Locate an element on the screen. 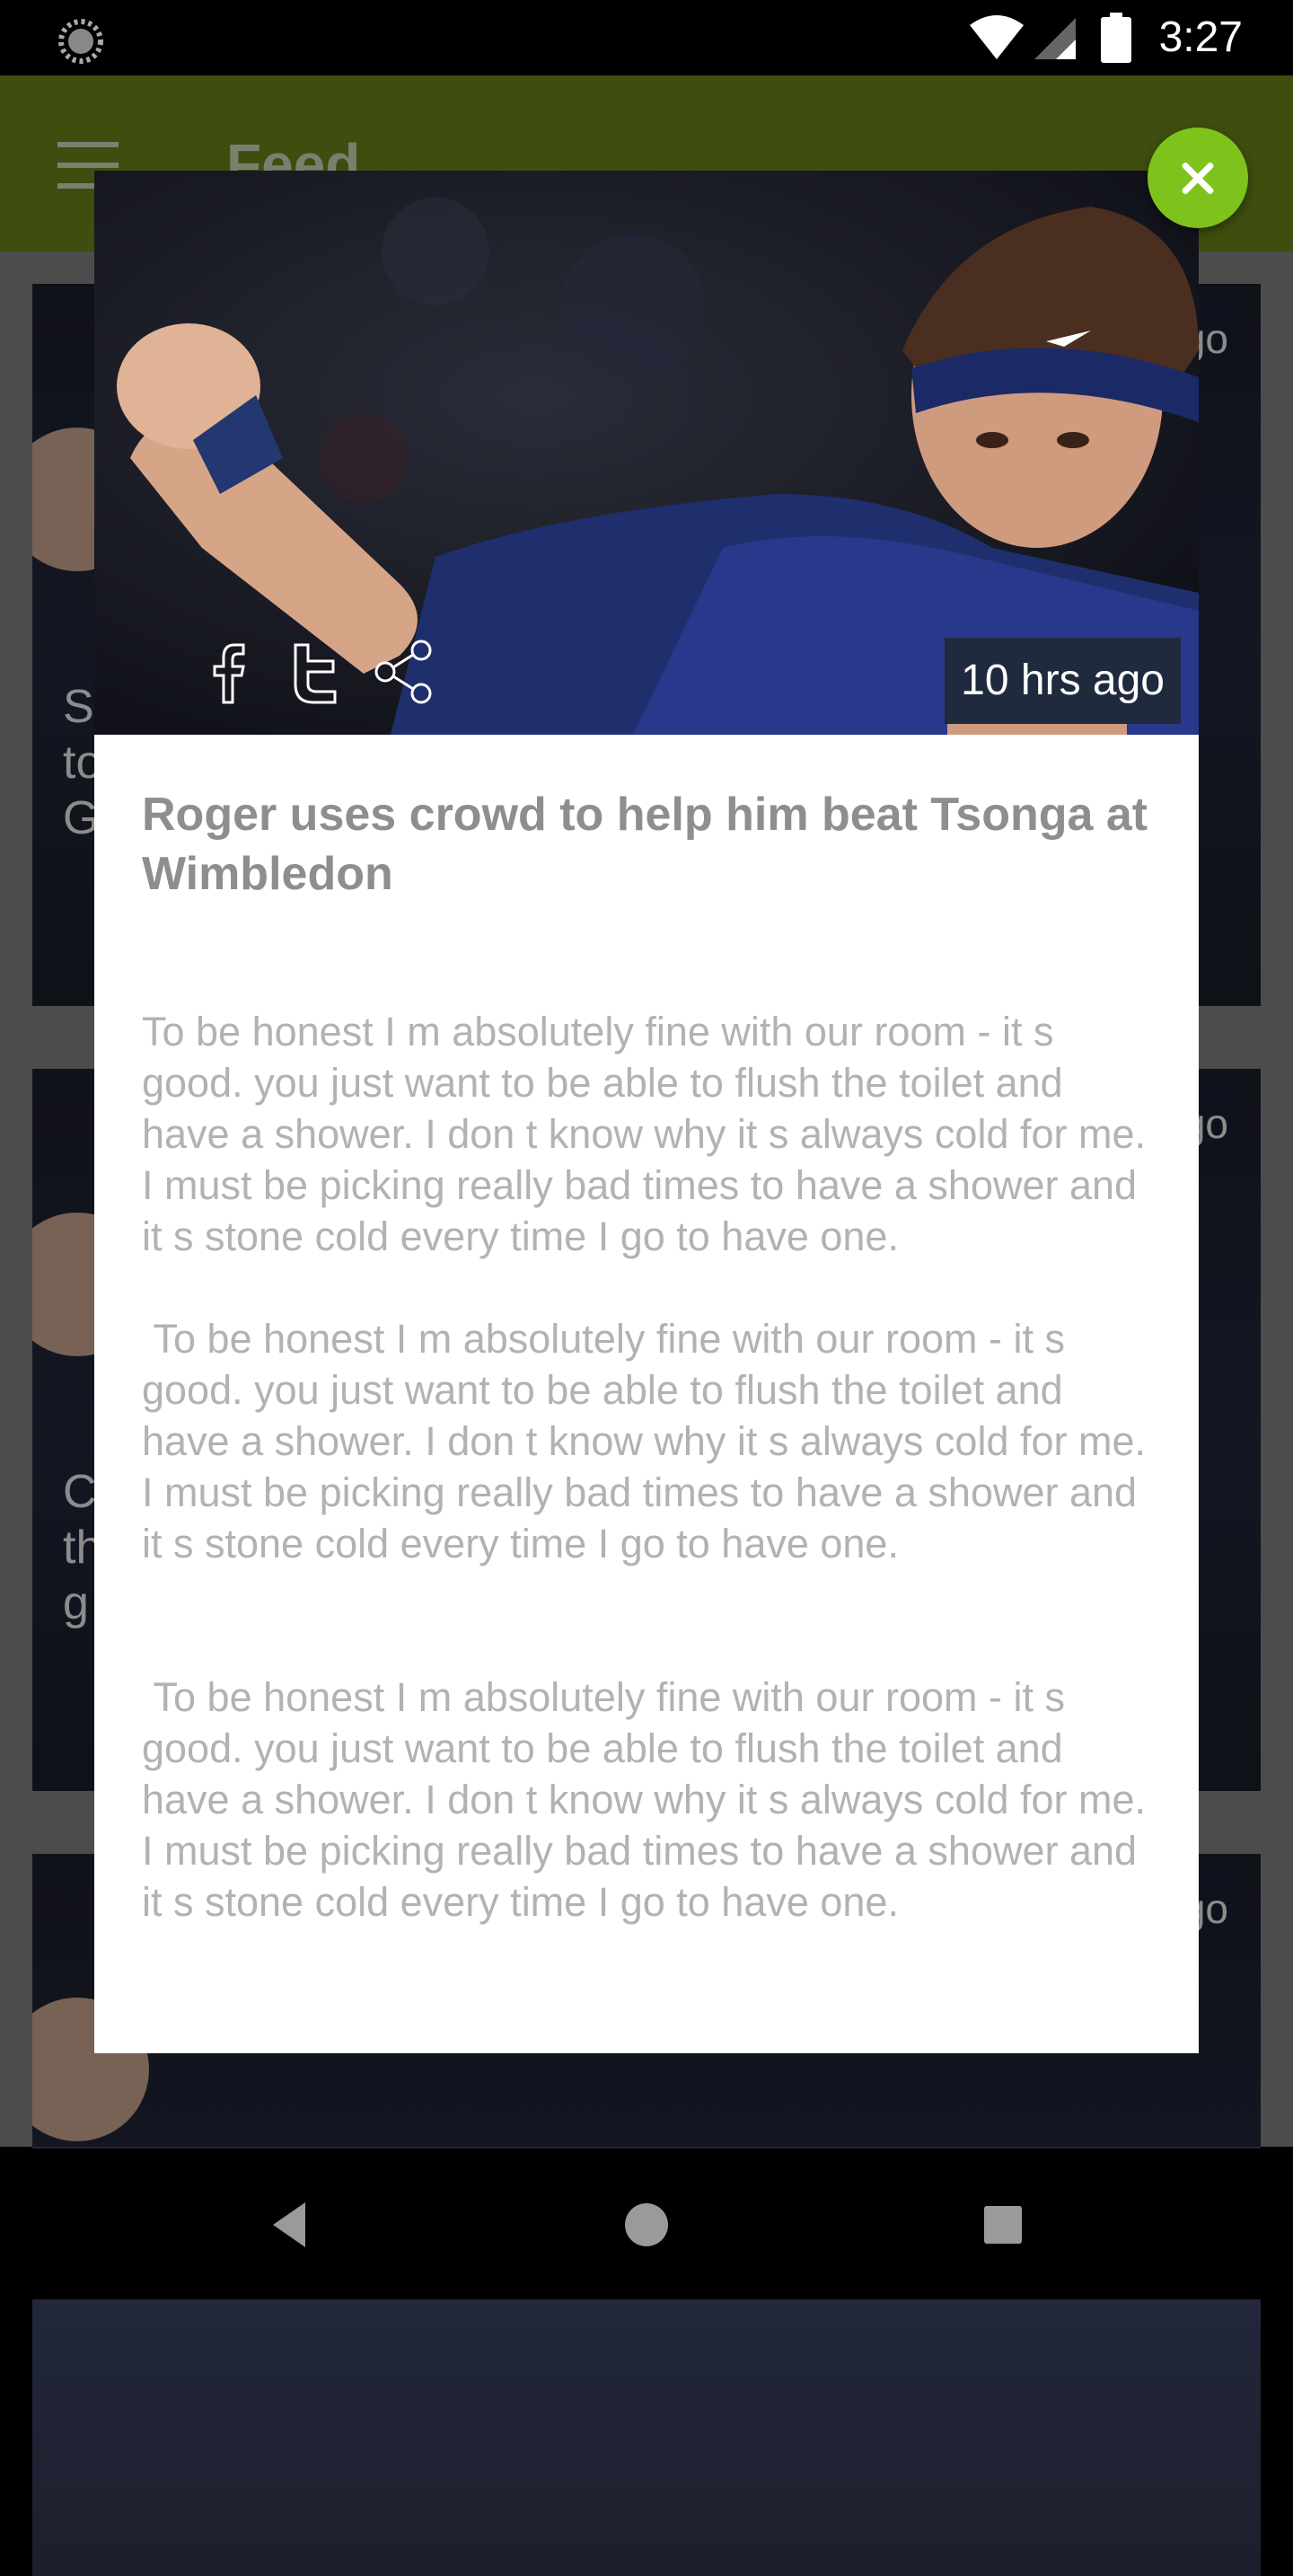 Image resolution: width=1293 pixels, height=2576 pixels. battery-icon is located at coordinates (1116, 38).